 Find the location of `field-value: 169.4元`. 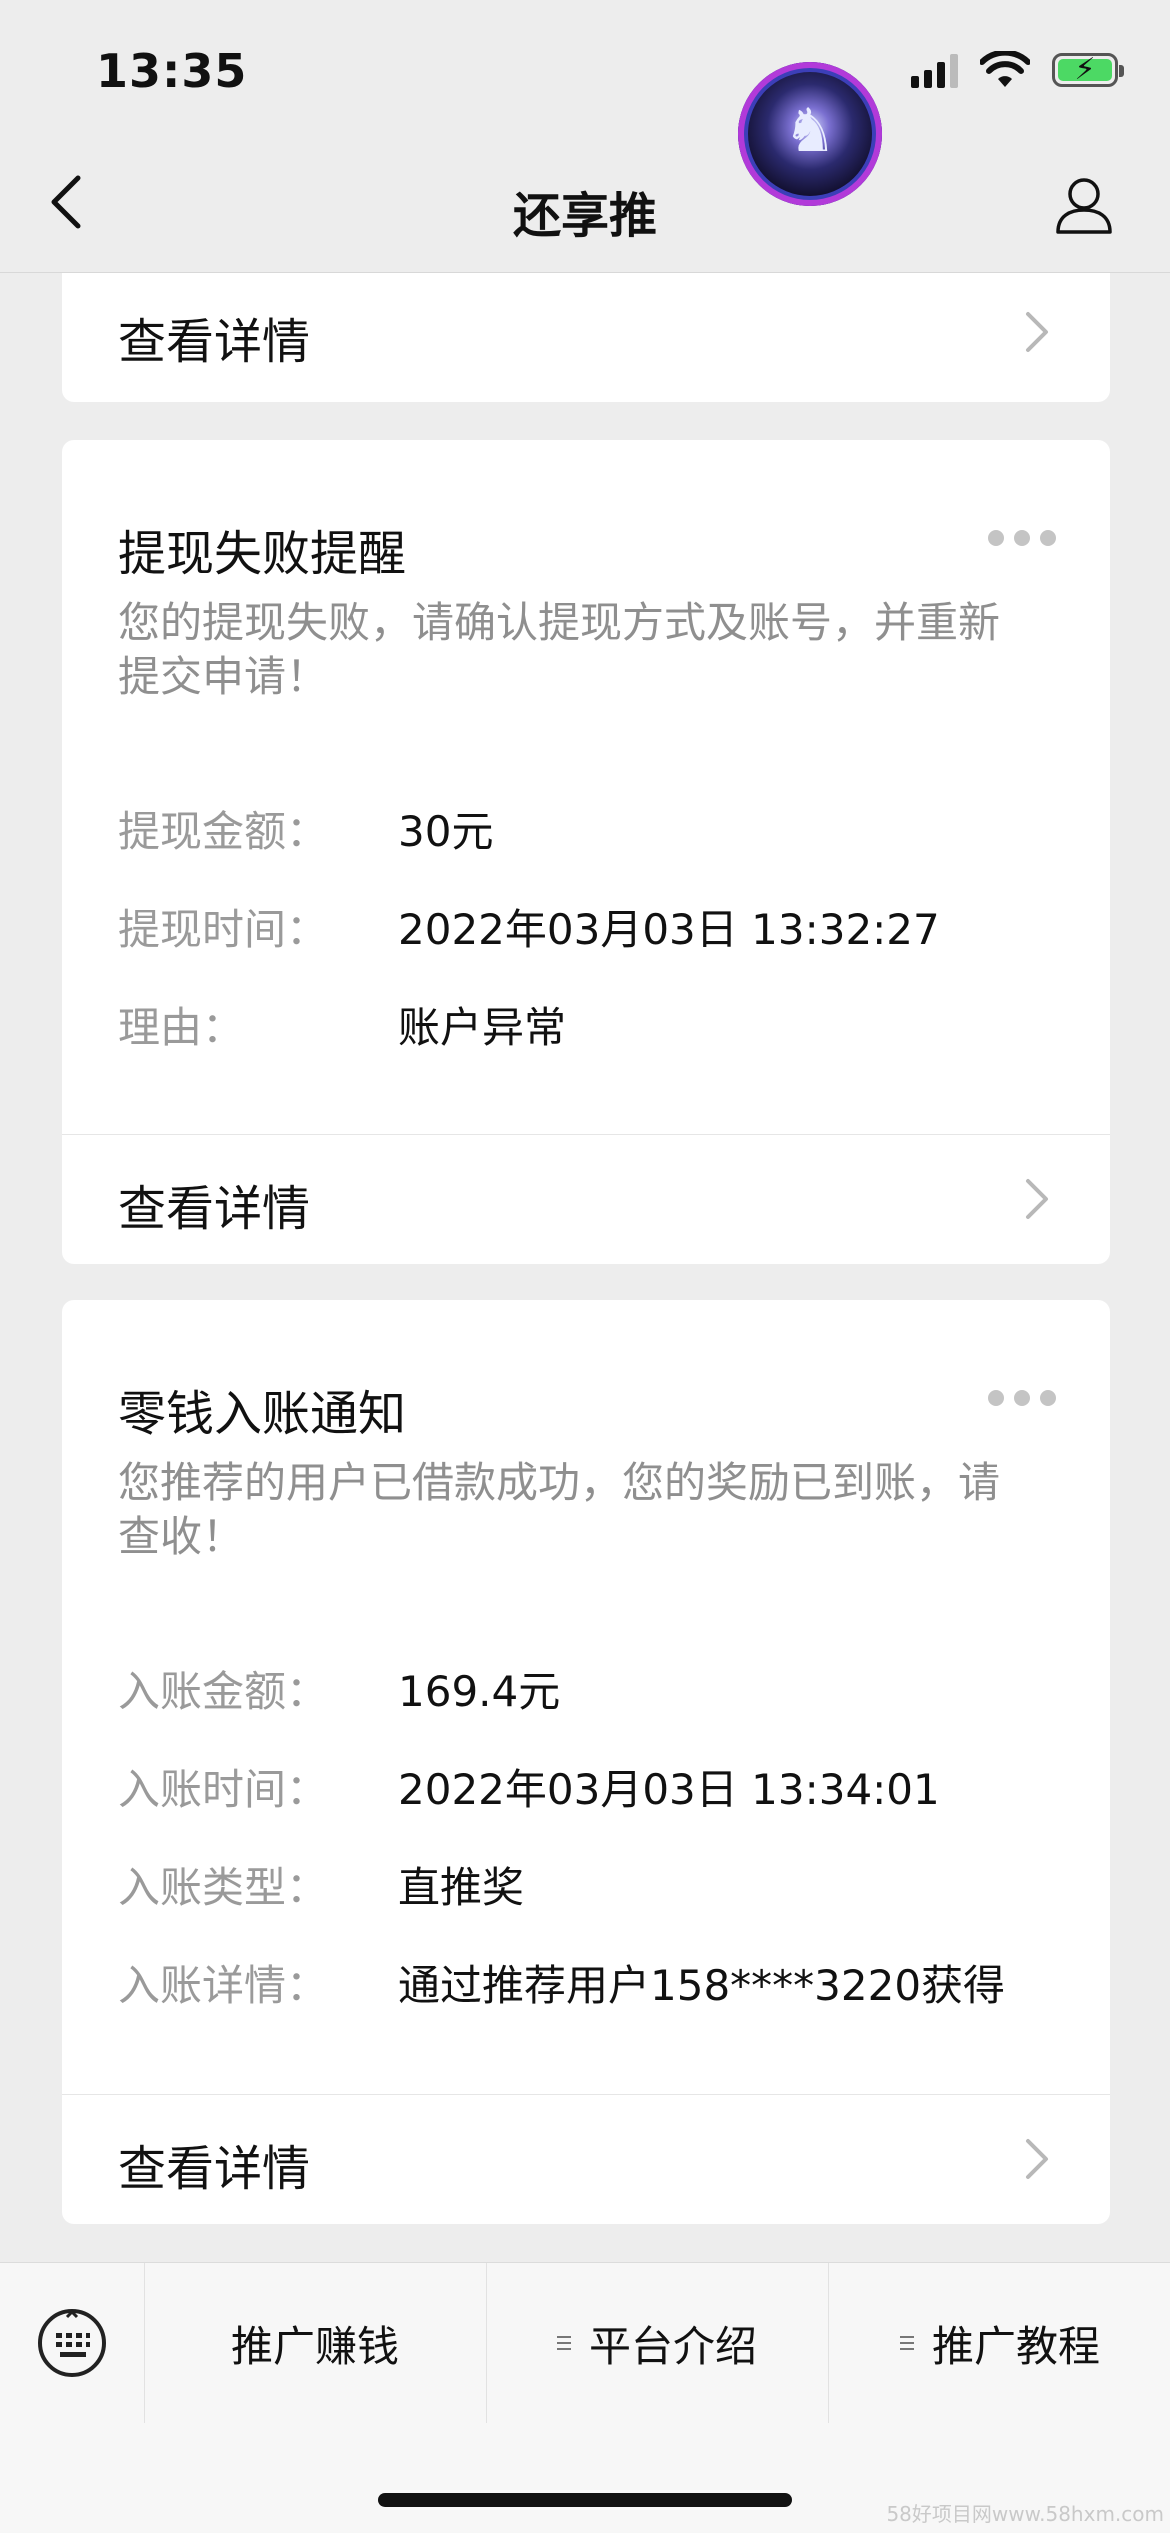

field-value: 169.4元 is located at coordinates (479, 1691).